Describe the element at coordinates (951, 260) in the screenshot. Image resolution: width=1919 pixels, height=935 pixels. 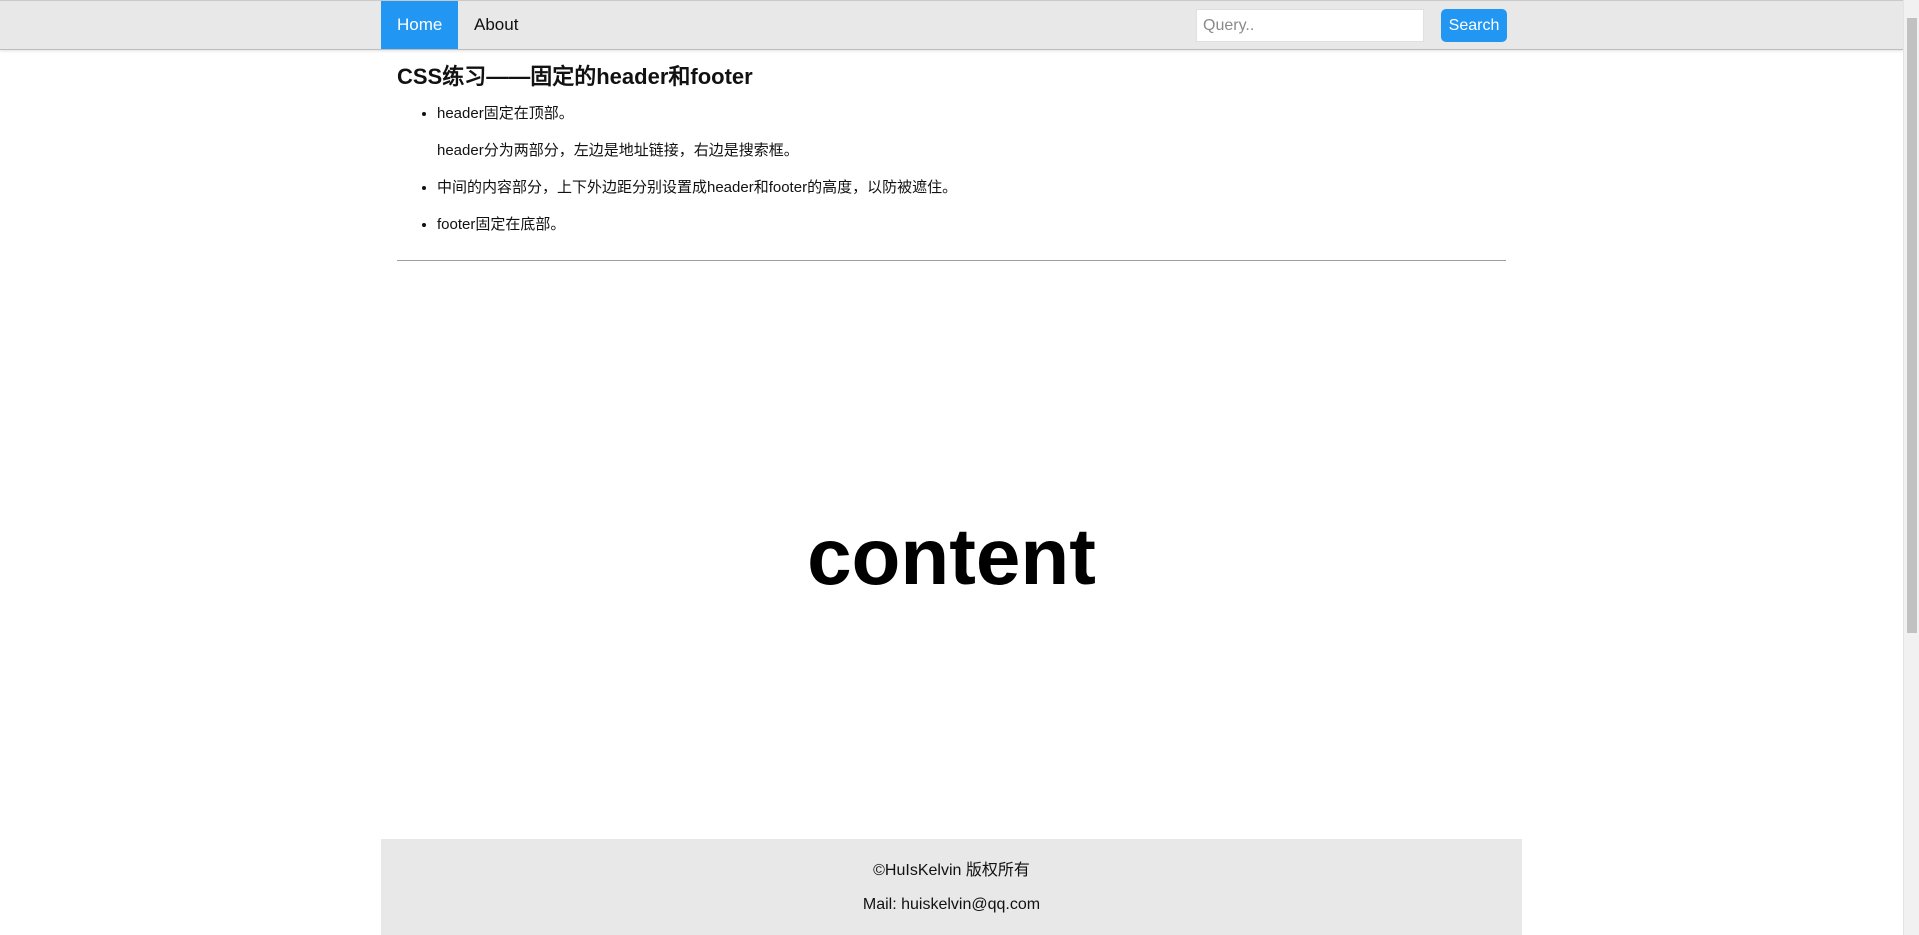
I see `divider` at that location.